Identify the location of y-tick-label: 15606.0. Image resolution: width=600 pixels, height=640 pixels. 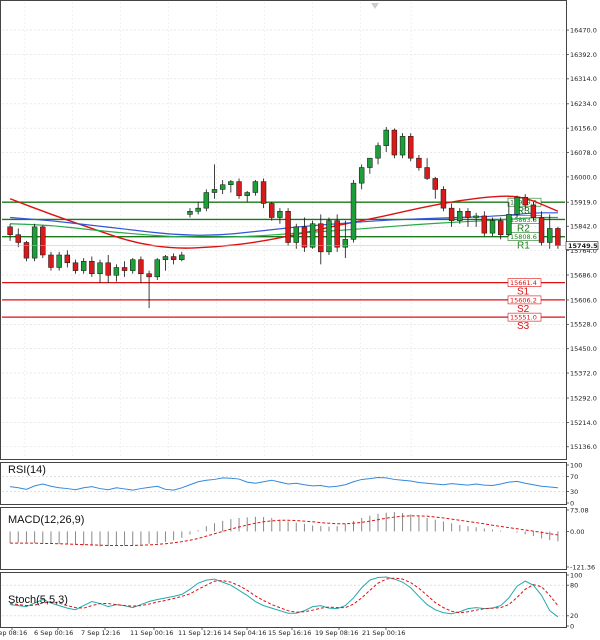
(583, 300).